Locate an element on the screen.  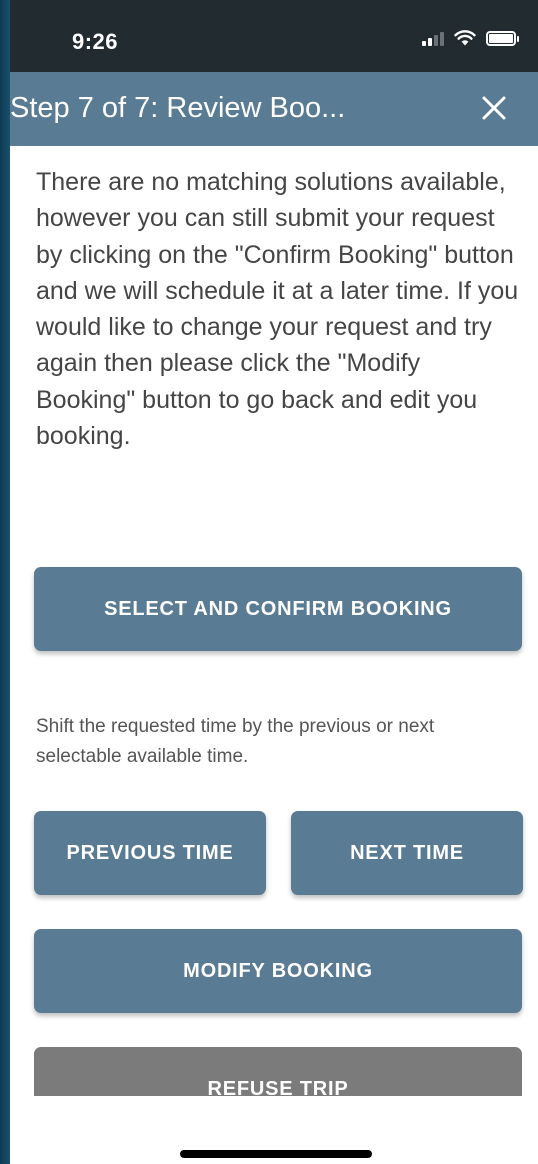
previous-time-button: PREVIOUS TIME is located at coordinates (150, 853).